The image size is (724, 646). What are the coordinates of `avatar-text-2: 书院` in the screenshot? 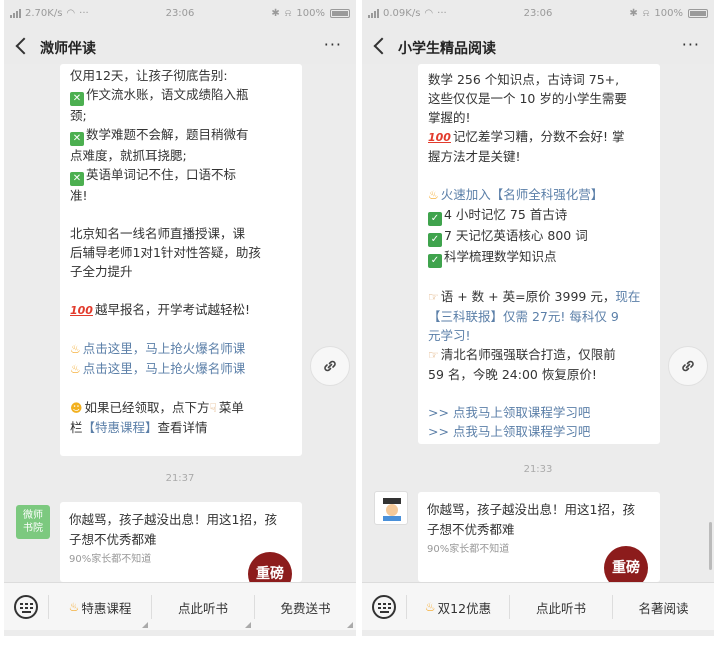 It's located at (33, 528).